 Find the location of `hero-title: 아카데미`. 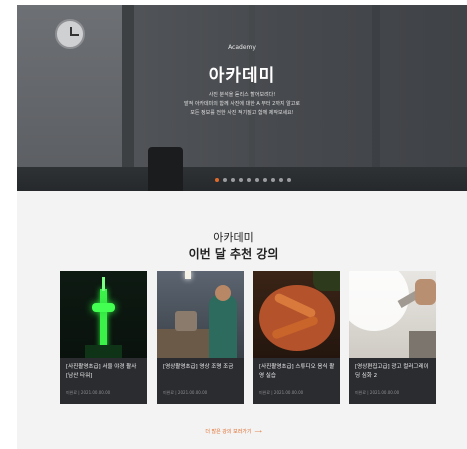

hero-title: 아카데미 is located at coordinates (242, 76).